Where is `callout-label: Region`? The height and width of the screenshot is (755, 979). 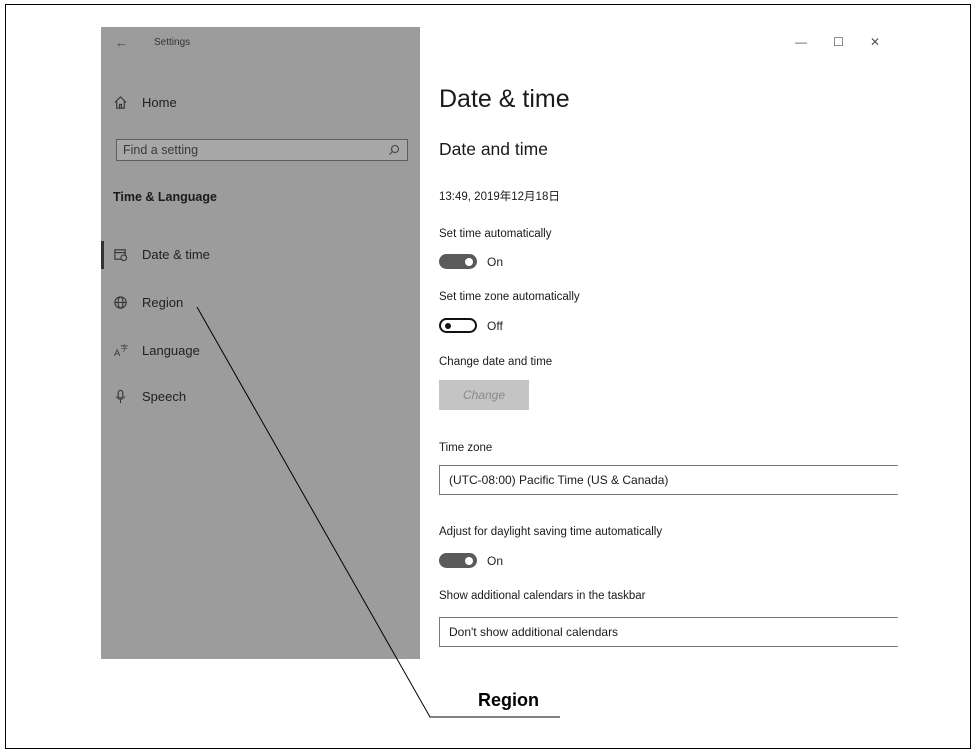 callout-label: Region is located at coordinates (508, 700).